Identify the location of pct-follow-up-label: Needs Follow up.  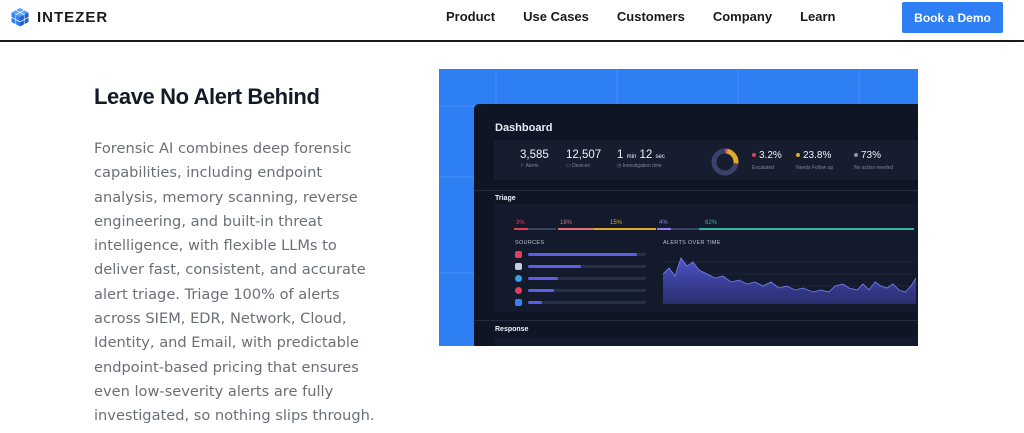
(815, 168).